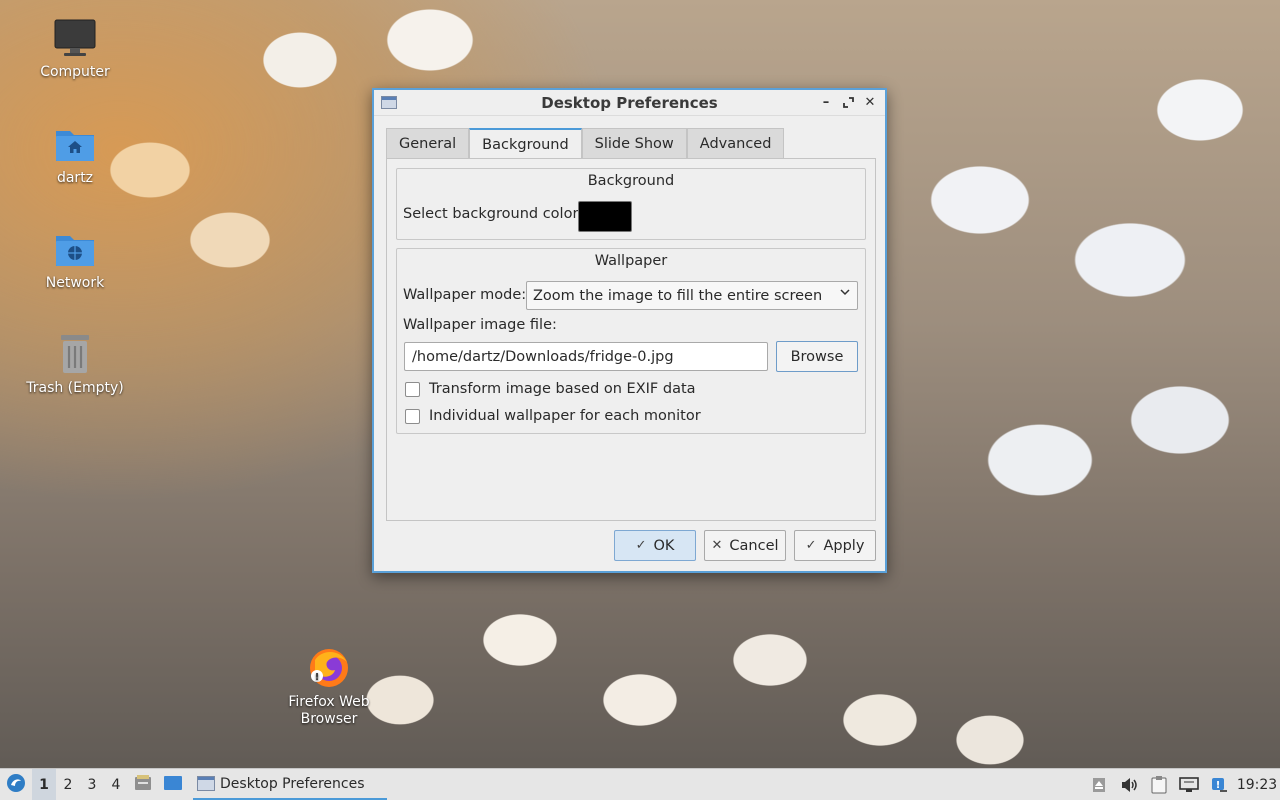  Describe the element at coordinates (44, 784) in the screenshot. I see `workspace-1: 1` at that location.